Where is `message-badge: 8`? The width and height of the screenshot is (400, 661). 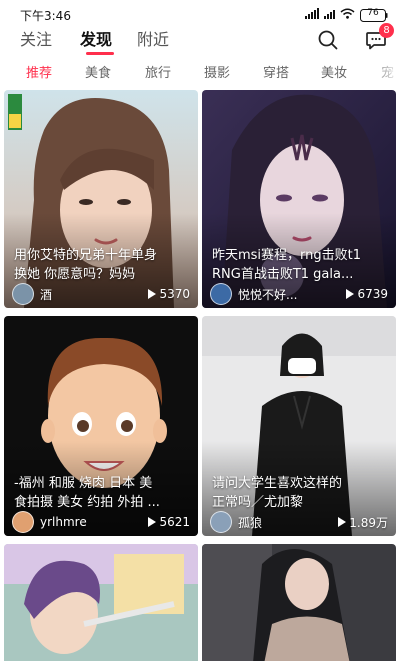 message-badge: 8 is located at coordinates (386, 30).